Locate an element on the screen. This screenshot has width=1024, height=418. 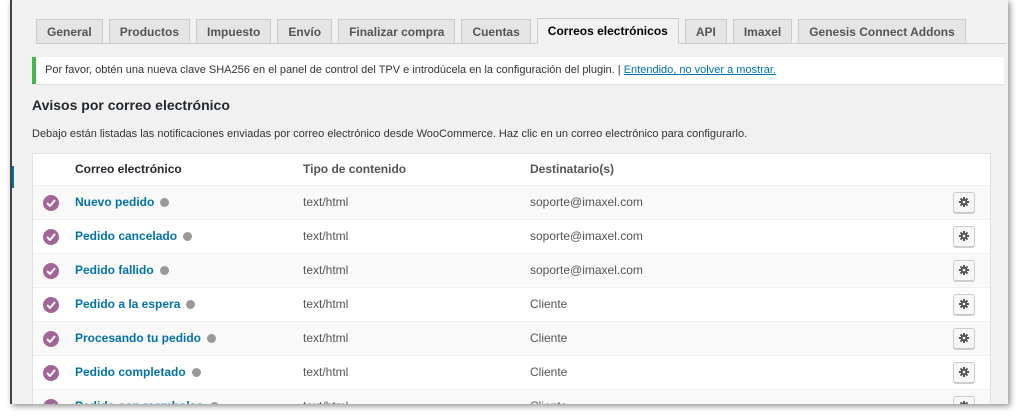
email-name: Pedido a la espera is located at coordinates (135, 304).